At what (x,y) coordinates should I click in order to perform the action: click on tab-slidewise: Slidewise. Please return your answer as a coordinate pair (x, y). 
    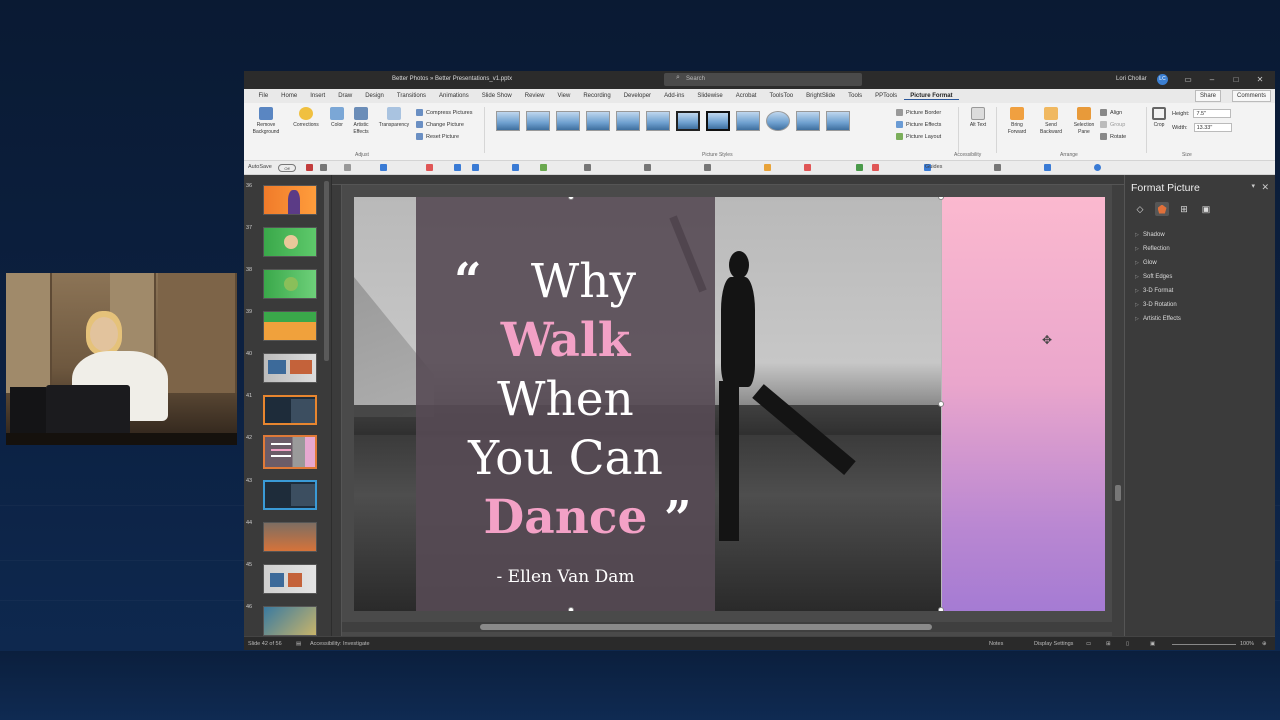
    Looking at the image, I should click on (710, 96).